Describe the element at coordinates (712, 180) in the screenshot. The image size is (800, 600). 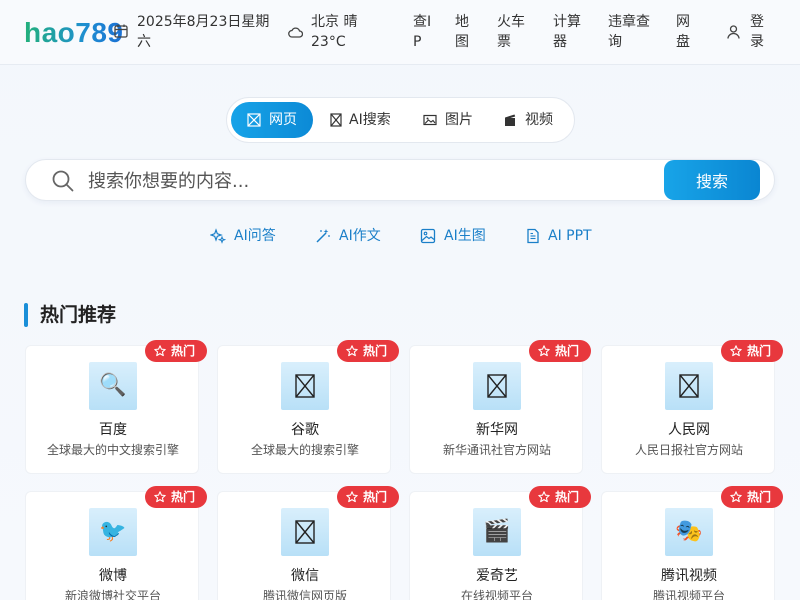
I see `search-button: 搜索` at that location.